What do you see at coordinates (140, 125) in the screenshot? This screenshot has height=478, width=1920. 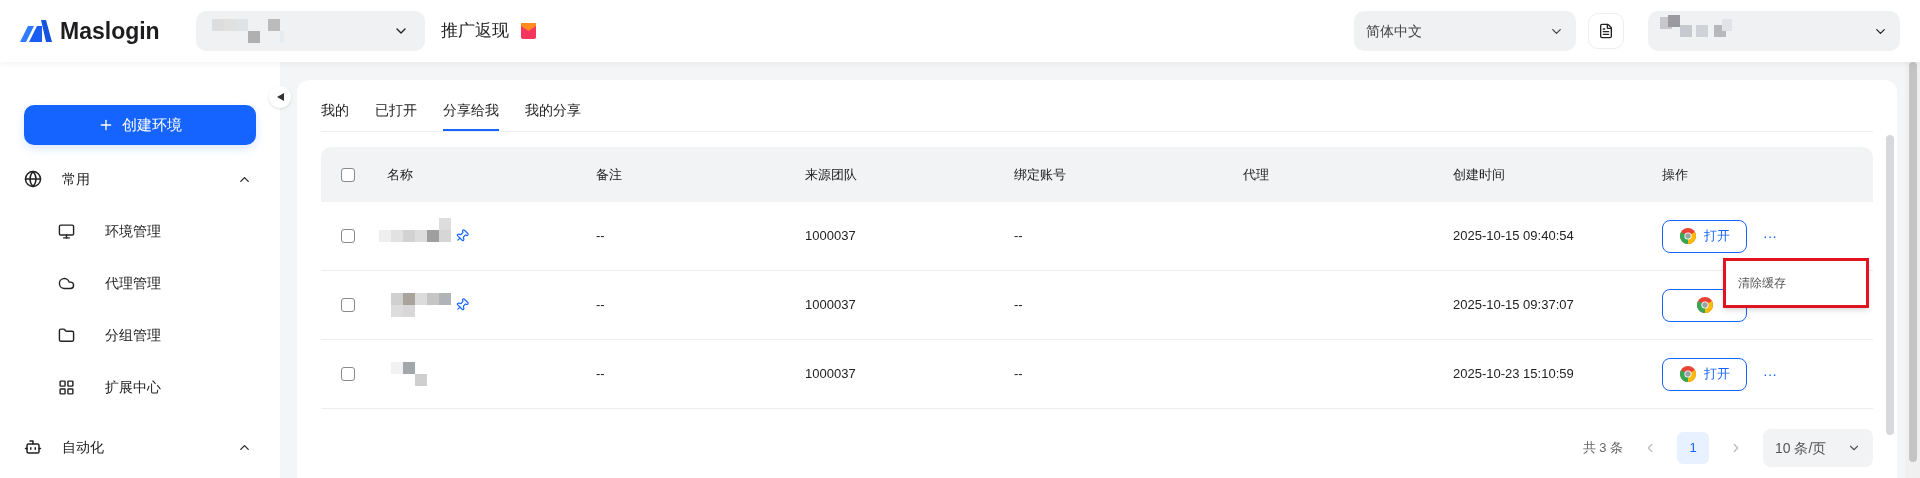 I see `create-environment-button: 创建环境` at bounding box center [140, 125].